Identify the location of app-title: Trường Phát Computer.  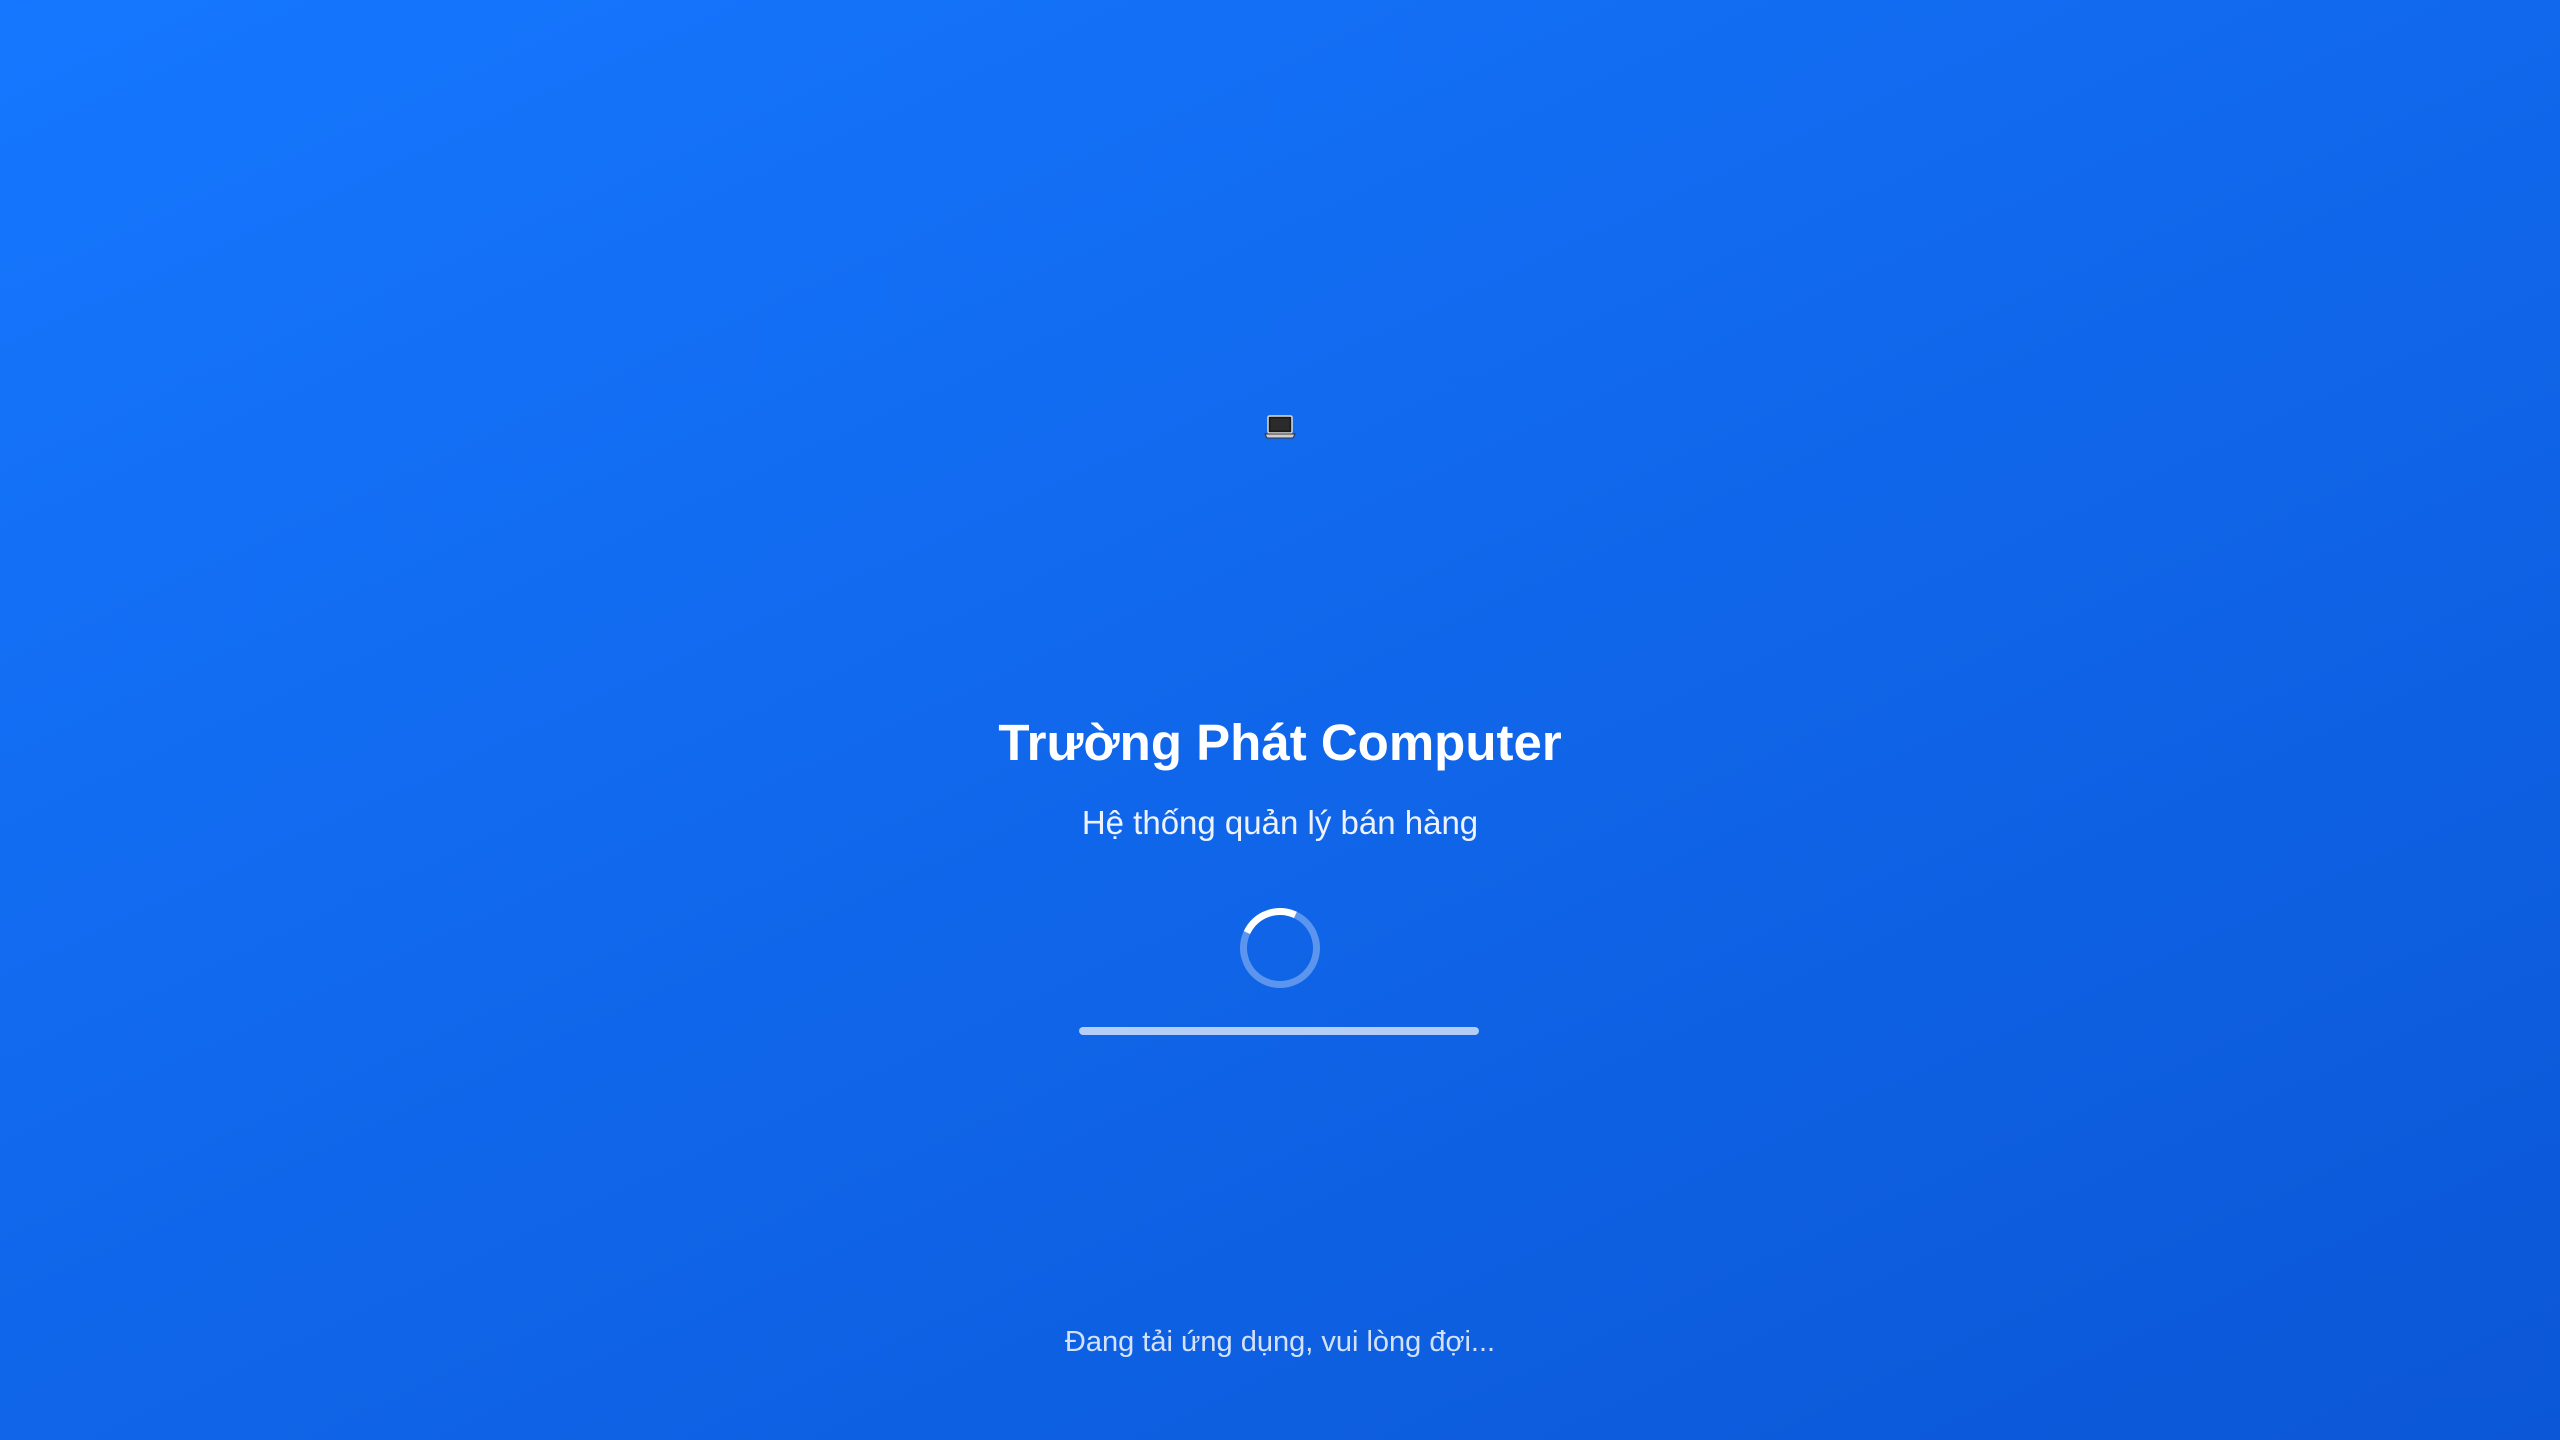
(1280, 742).